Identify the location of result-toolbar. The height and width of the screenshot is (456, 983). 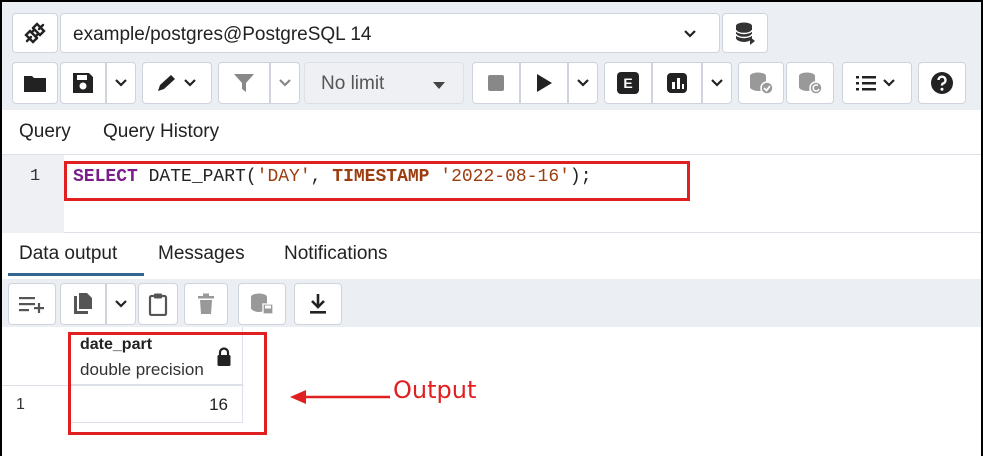
(491, 303).